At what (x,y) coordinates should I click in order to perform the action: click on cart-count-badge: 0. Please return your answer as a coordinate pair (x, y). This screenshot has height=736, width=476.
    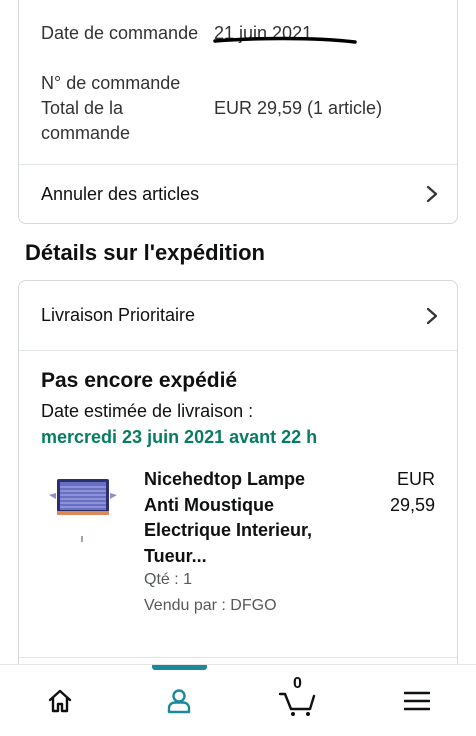
    Looking at the image, I should click on (297, 683).